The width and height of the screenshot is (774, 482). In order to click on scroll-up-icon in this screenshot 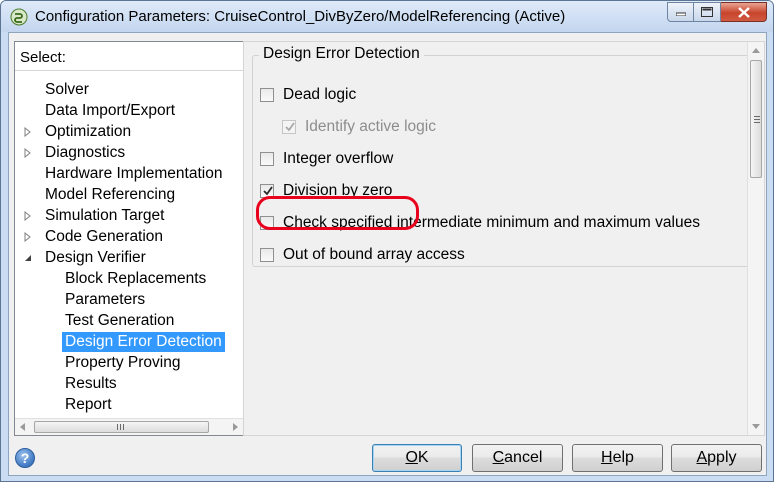, I will do `click(756, 51)`.